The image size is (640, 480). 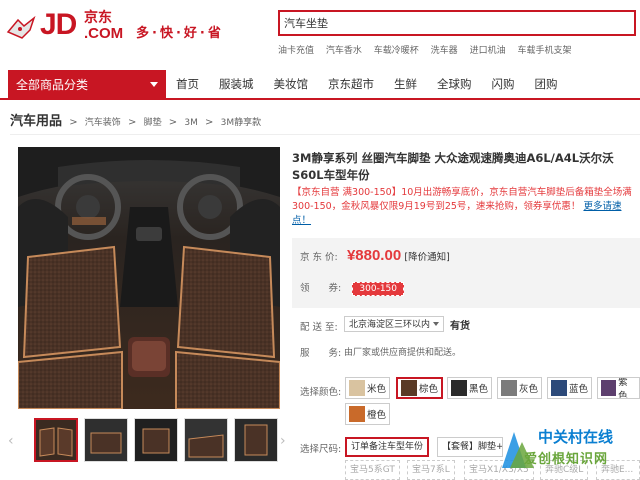 What do you see at coordinates (36, 121) in the screenshot?
I see `breadcrumb-root: 汽车用品` at bounding box center [36, 121].